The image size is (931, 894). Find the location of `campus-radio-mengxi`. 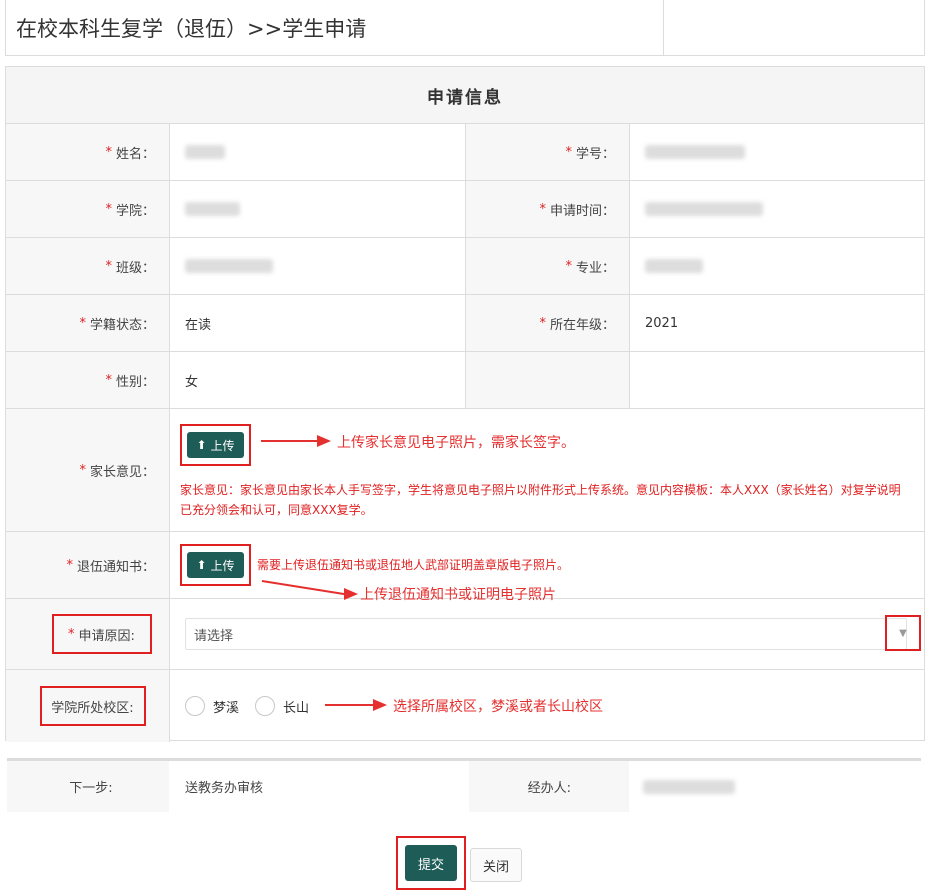

campus-radio-mengxi is located at coordinates (195, 706).